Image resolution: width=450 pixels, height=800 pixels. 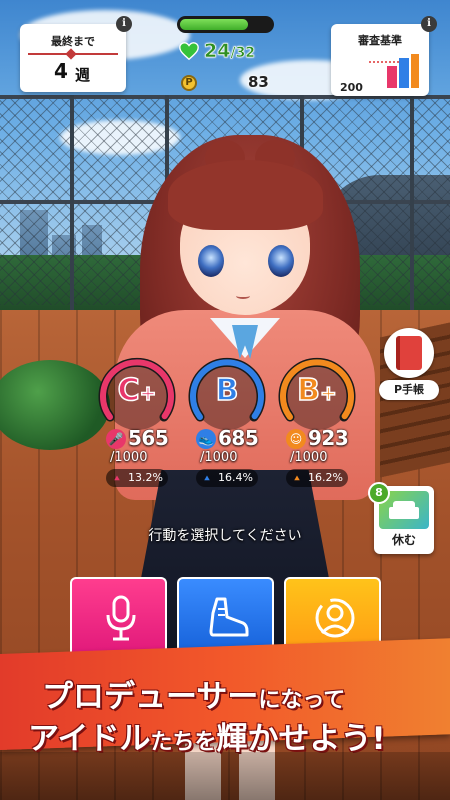 I want to click on audition-criteria-value: 200, so click(x=351, y=87).